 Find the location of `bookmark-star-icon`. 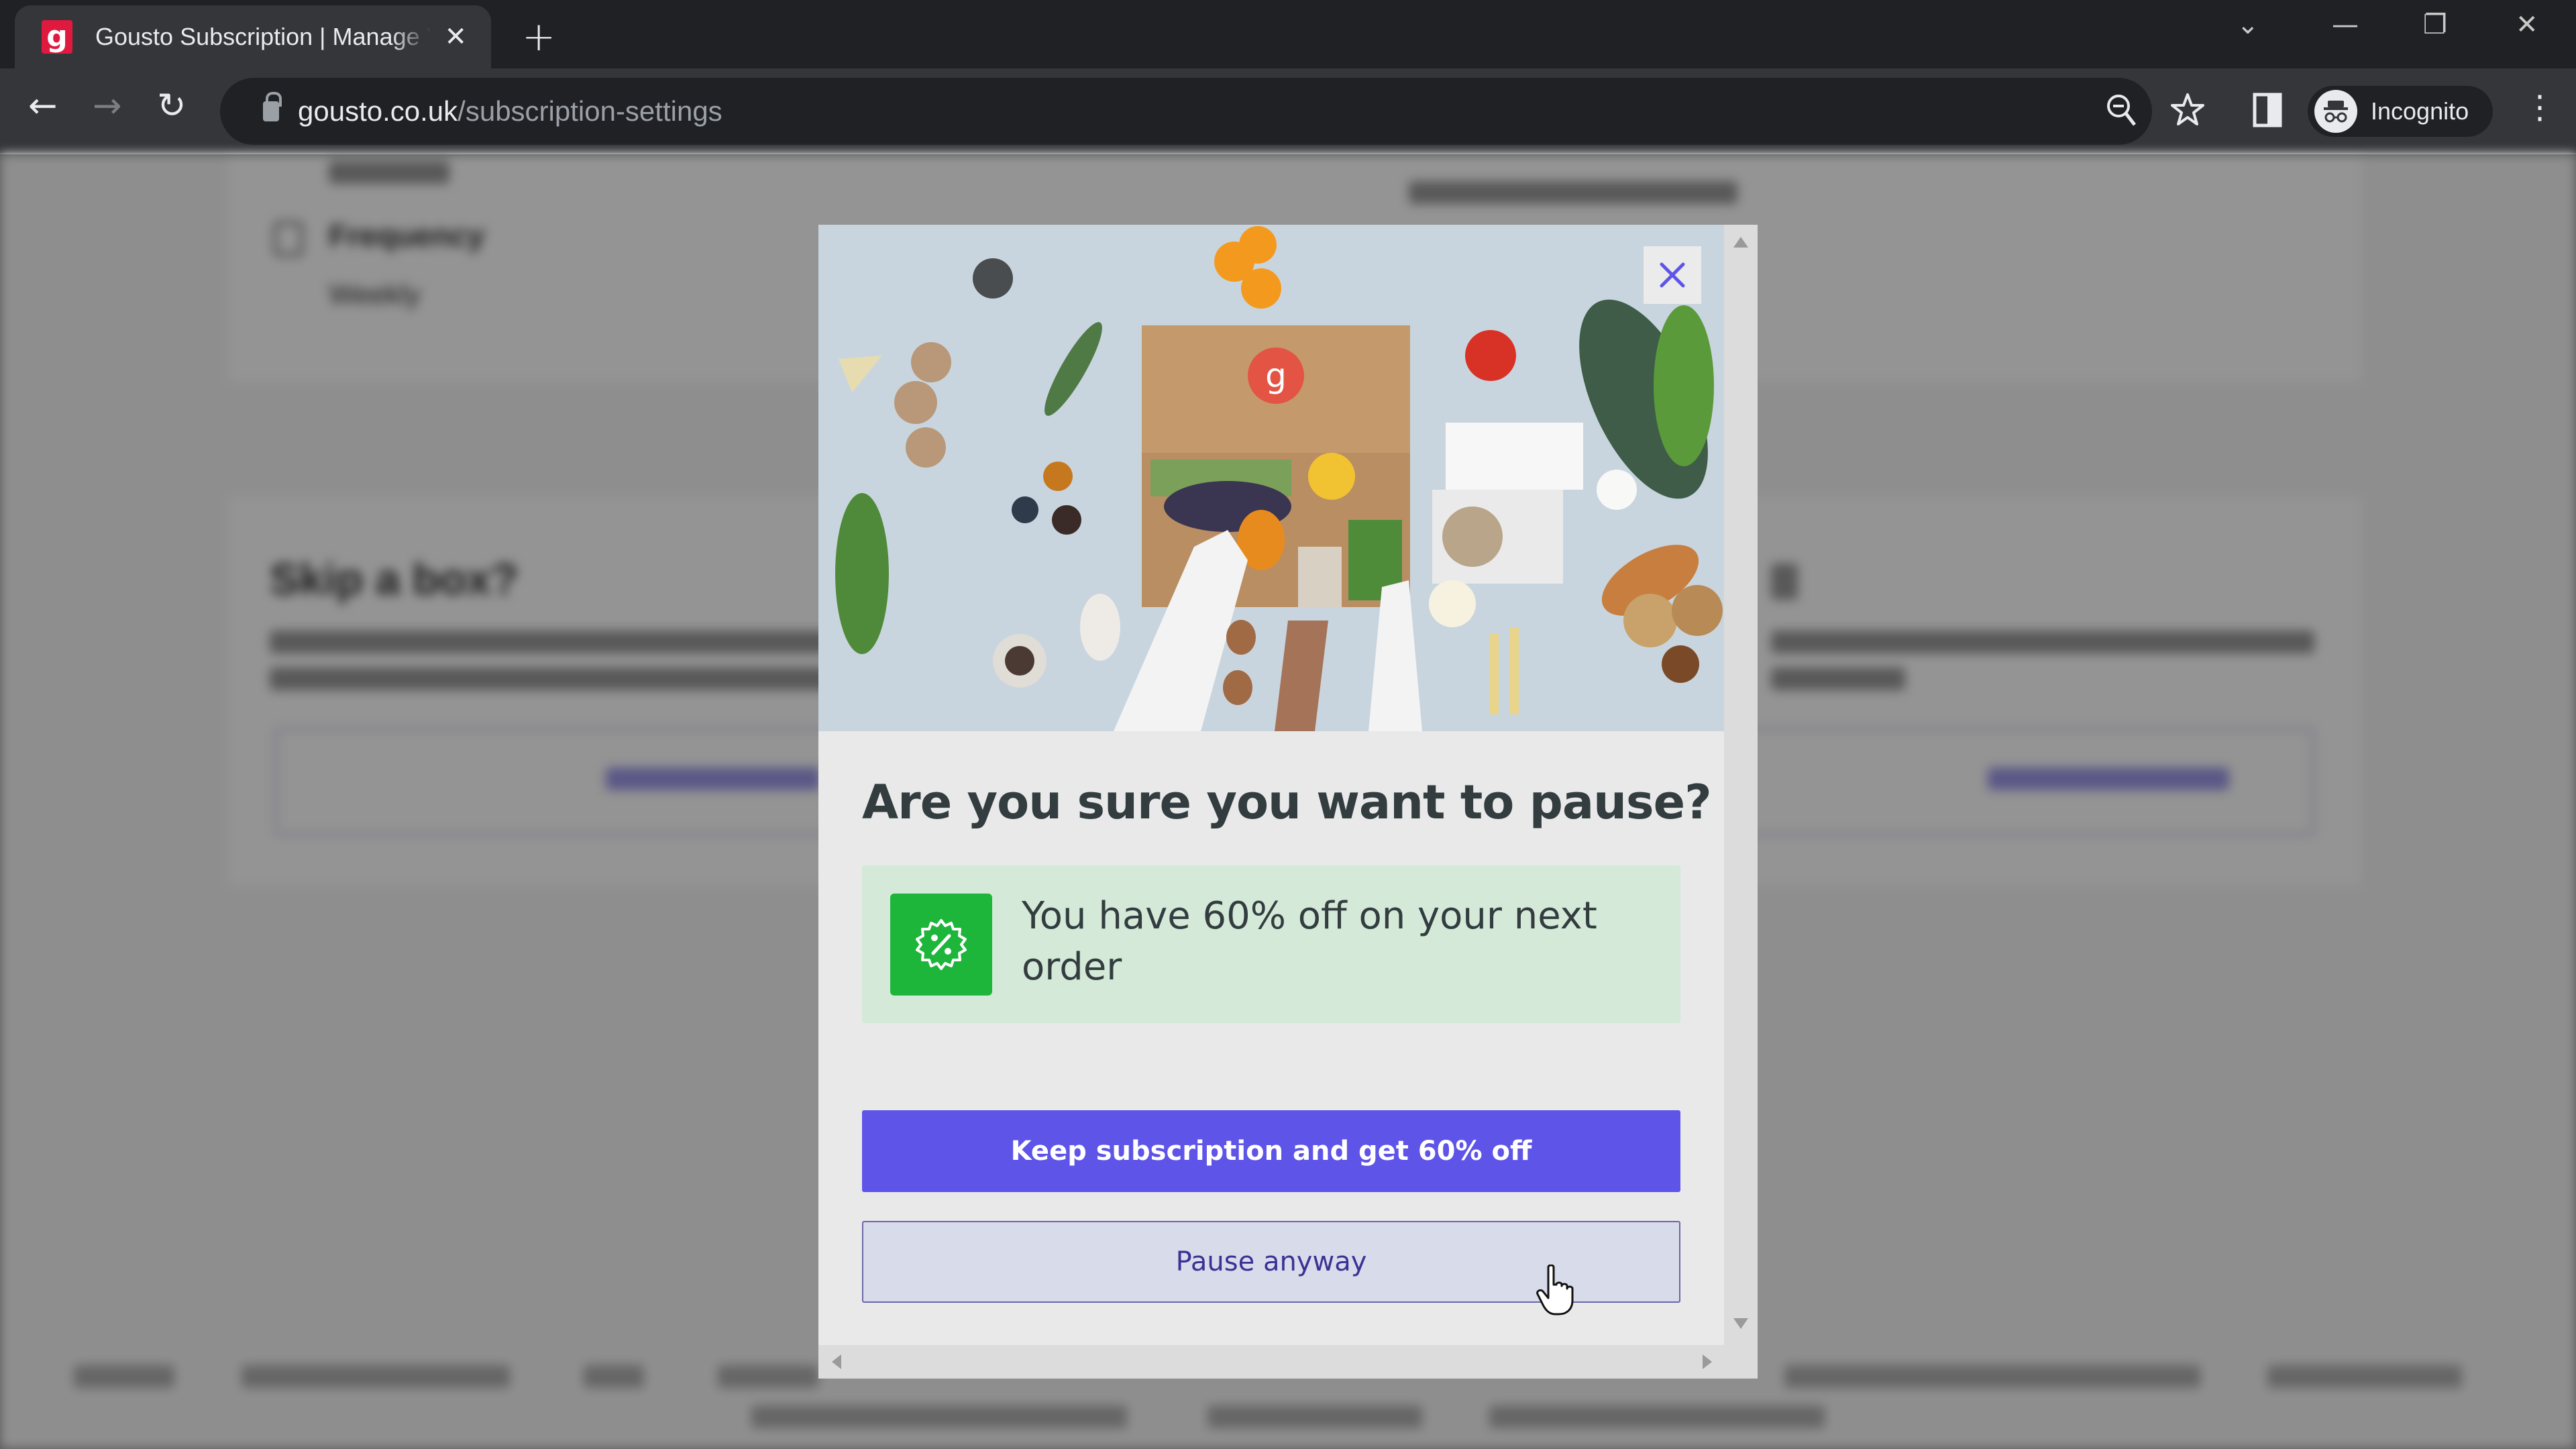

bookmark-star-icon is located at coordinates (2187, 114).